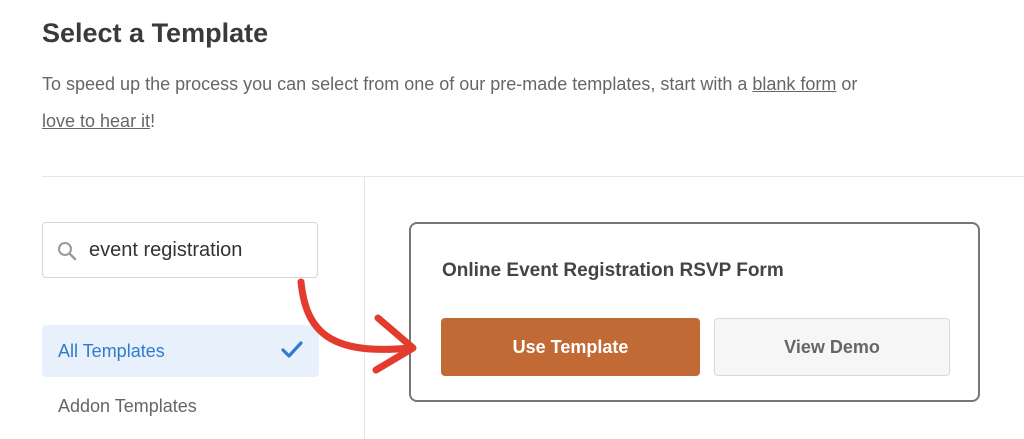 Image resolution: width=1024 pixels, height=439 pixels. I want to click on love-to-hear-it-link: love to hear it, so click(96, 121).